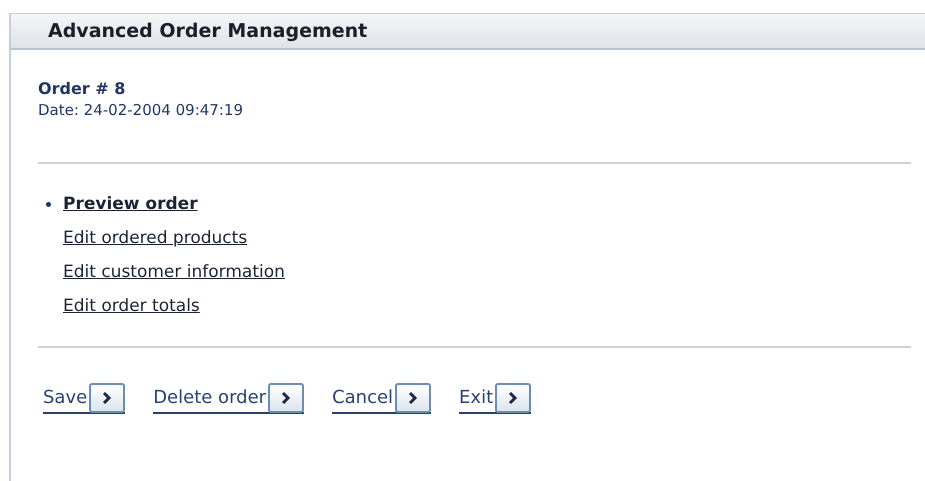  I want to click on menu-link: Edit order totals, so click(131, 306).